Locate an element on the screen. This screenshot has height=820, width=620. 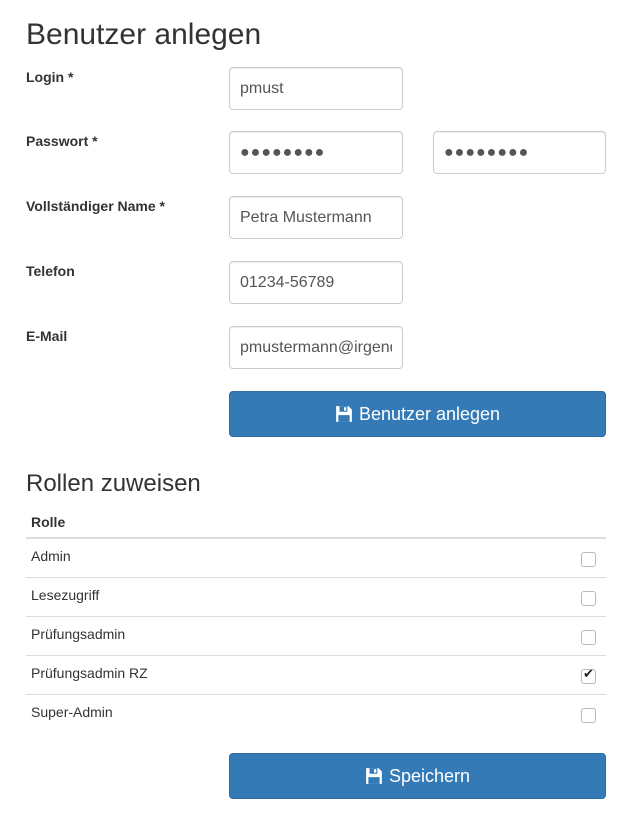
role-label: Admin is located at coordinates (51, 556).